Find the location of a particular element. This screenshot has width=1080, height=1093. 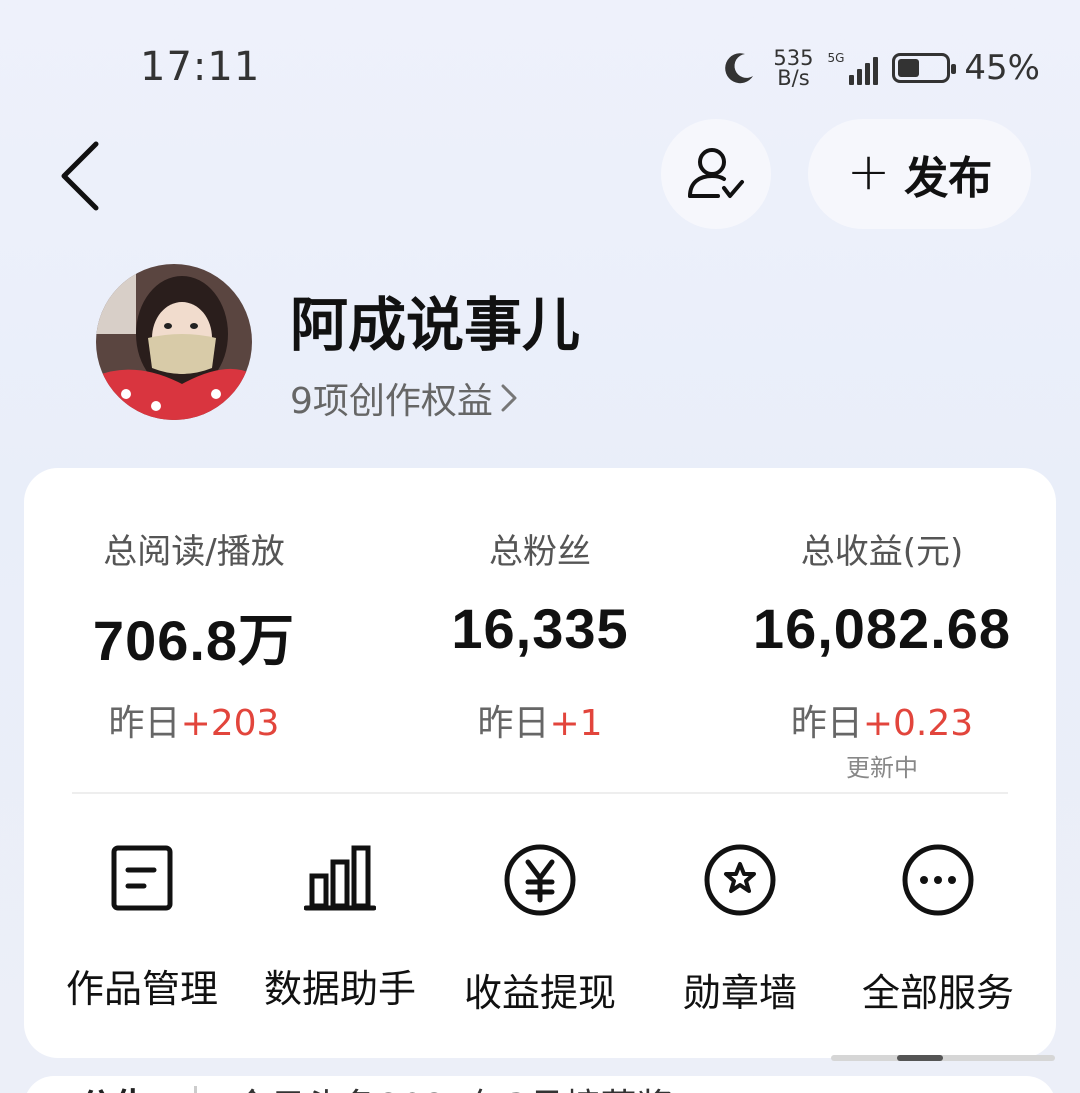

service-label: 全部服务 is located at coordinates (937, 993).